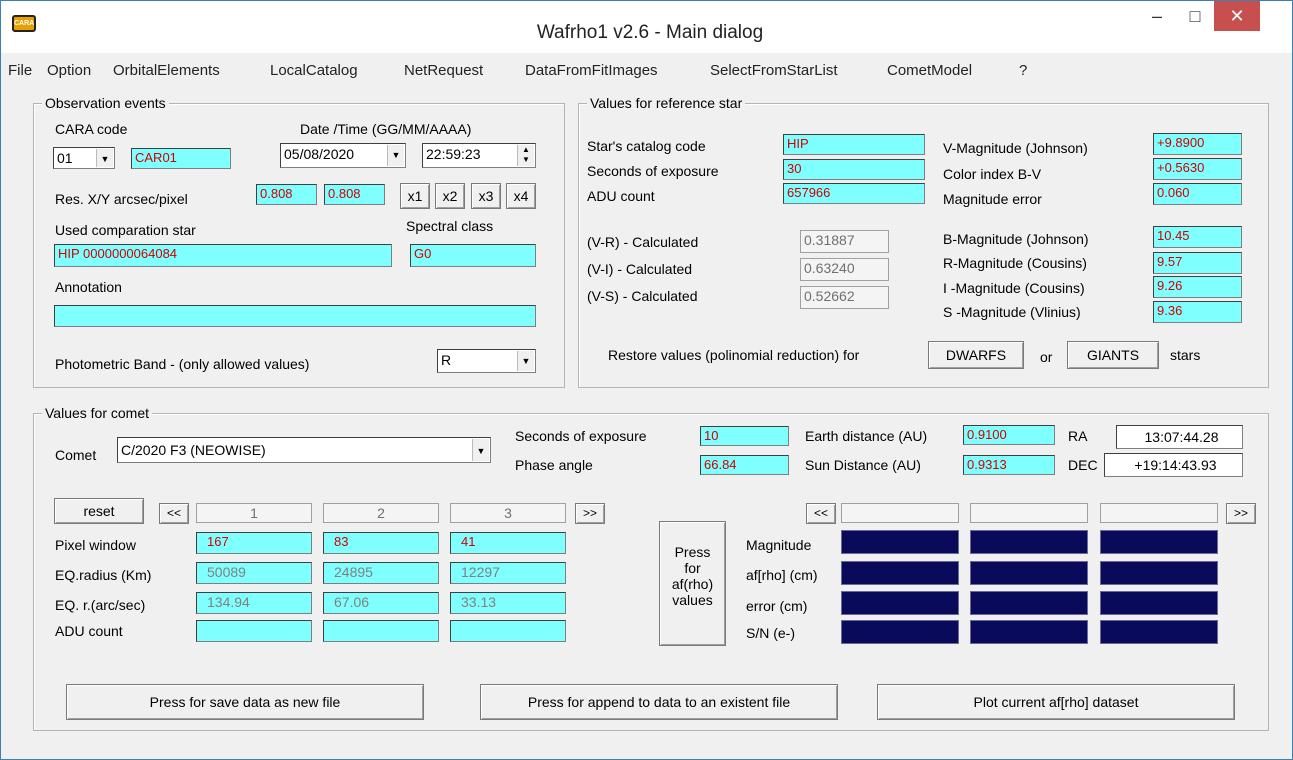 The image size is (1293, 760). I want to click on i-magnitude-label: I -Magnitude (Cousins), so click(1014, 288).